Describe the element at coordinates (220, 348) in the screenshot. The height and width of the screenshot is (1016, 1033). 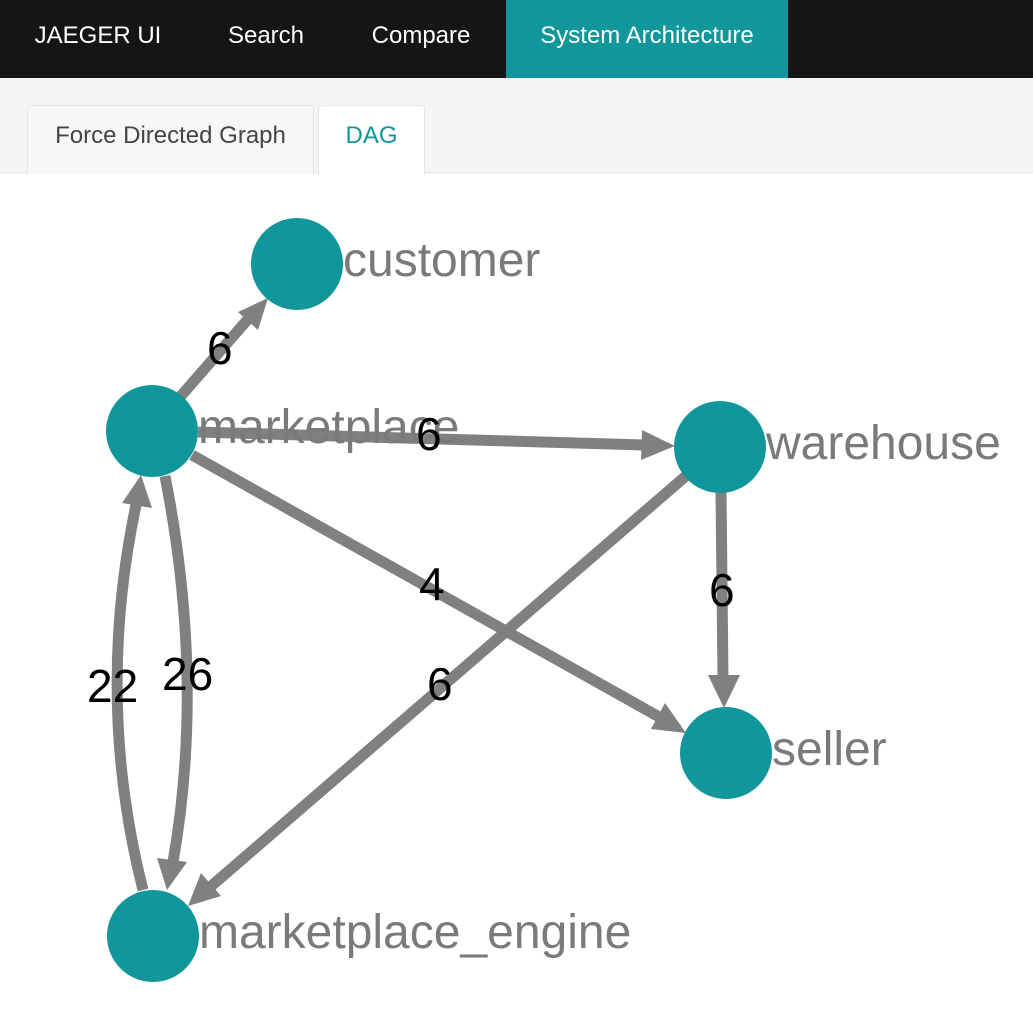
I see `edge-label-marketplace-customer: 6` at that location.